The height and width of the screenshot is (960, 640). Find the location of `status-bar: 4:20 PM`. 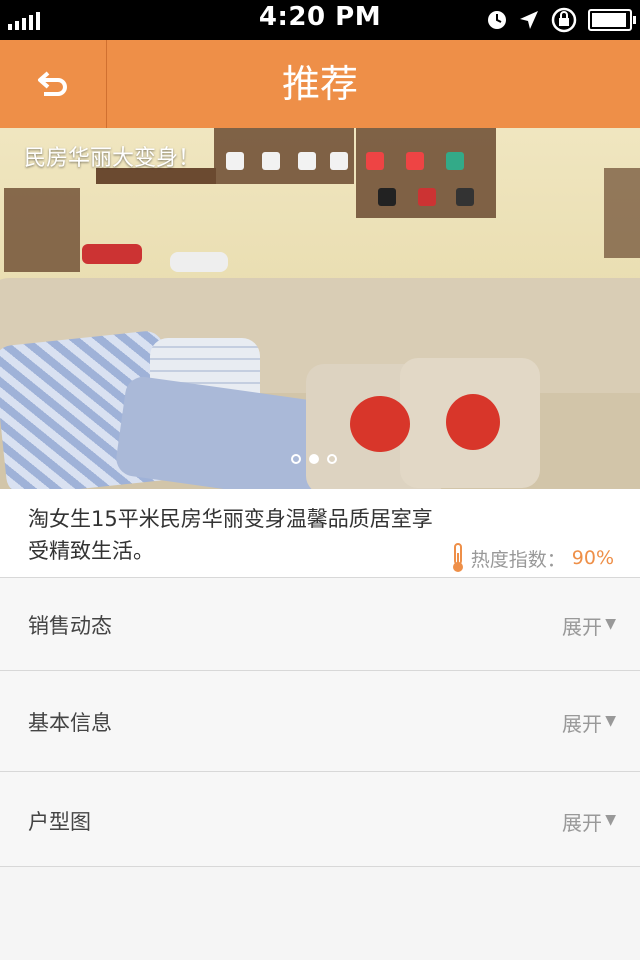

status-bar: 4:20 PM is located at coordinates (320, 20).